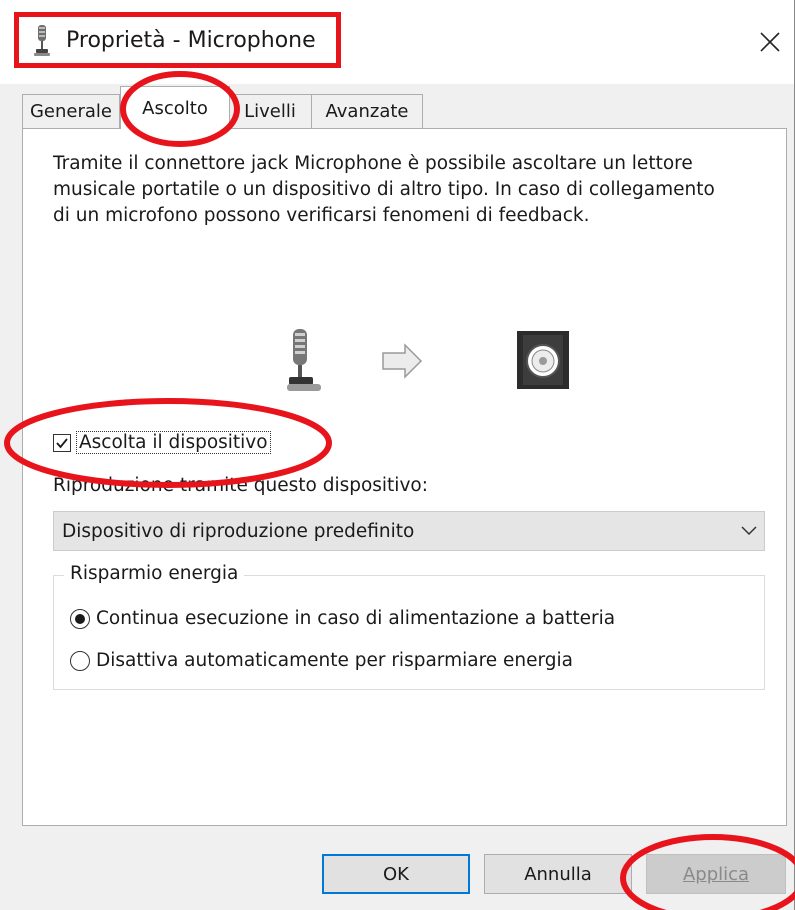 Image resolution: width=795 pixels, height=910 pixels. I want to click on close-button, so click(770, 42).